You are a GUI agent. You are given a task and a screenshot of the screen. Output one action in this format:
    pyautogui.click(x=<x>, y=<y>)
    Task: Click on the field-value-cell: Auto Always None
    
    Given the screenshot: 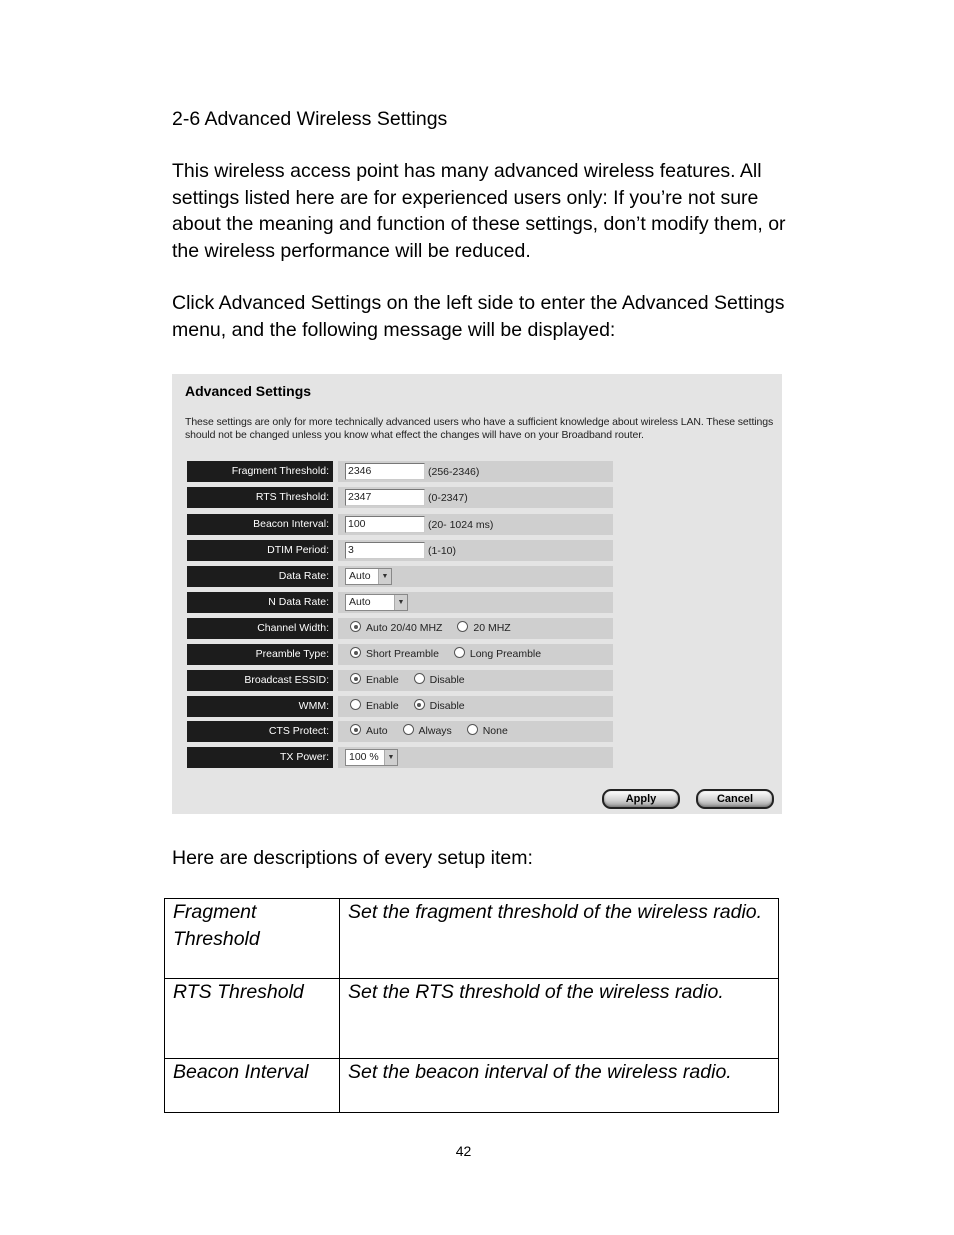 What is the action you would take?
    pyautogui.click(x=475, y=731)
    